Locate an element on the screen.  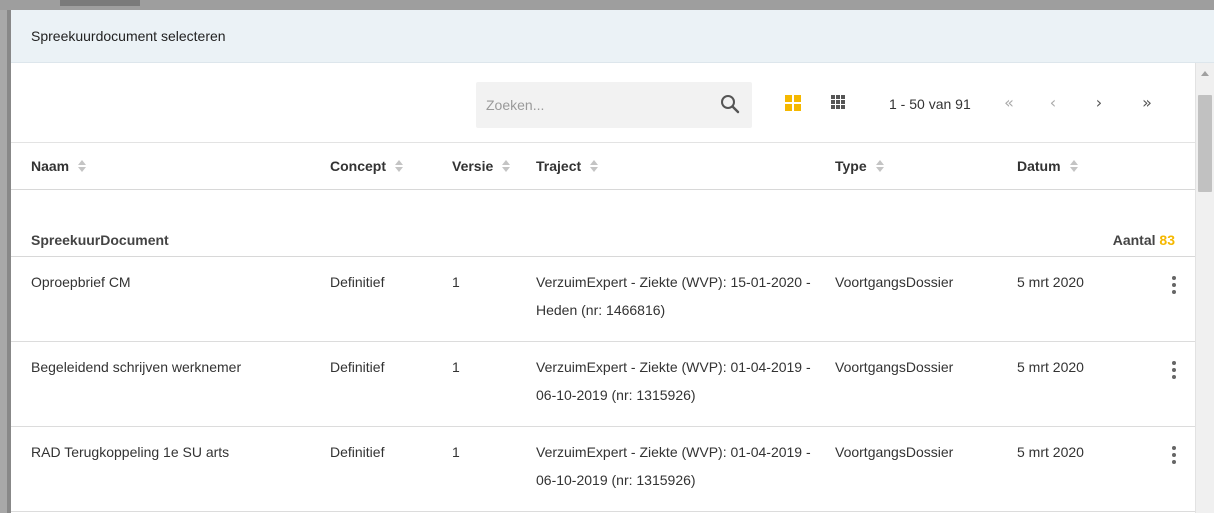
column-header-concept: Concept is located at coordinates (366, 166).